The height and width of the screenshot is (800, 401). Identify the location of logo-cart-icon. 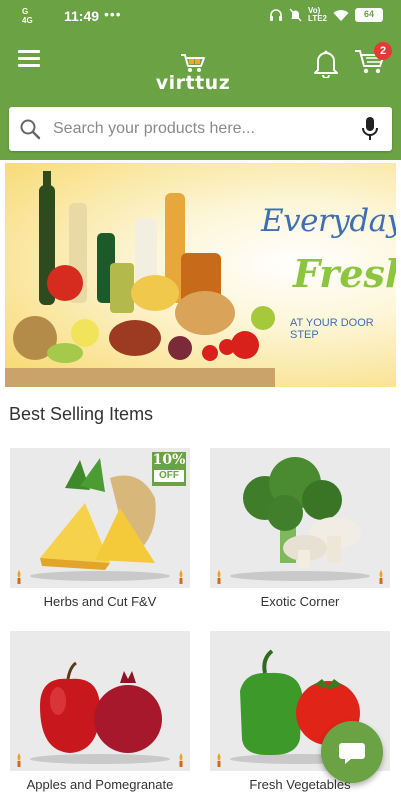
(193, 63).